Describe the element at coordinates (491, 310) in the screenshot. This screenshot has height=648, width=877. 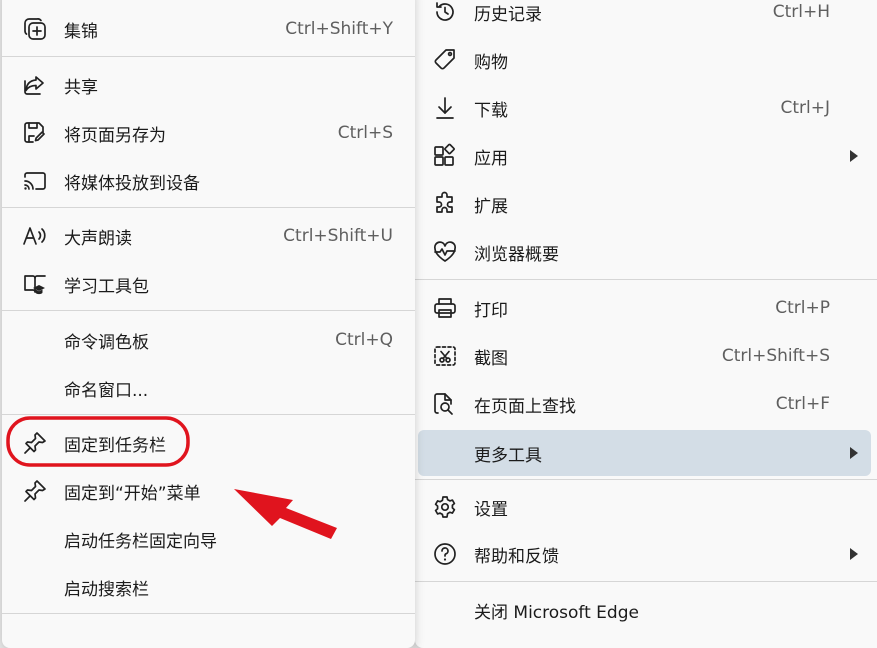
I see `menu-item-label: 打印` at that location.